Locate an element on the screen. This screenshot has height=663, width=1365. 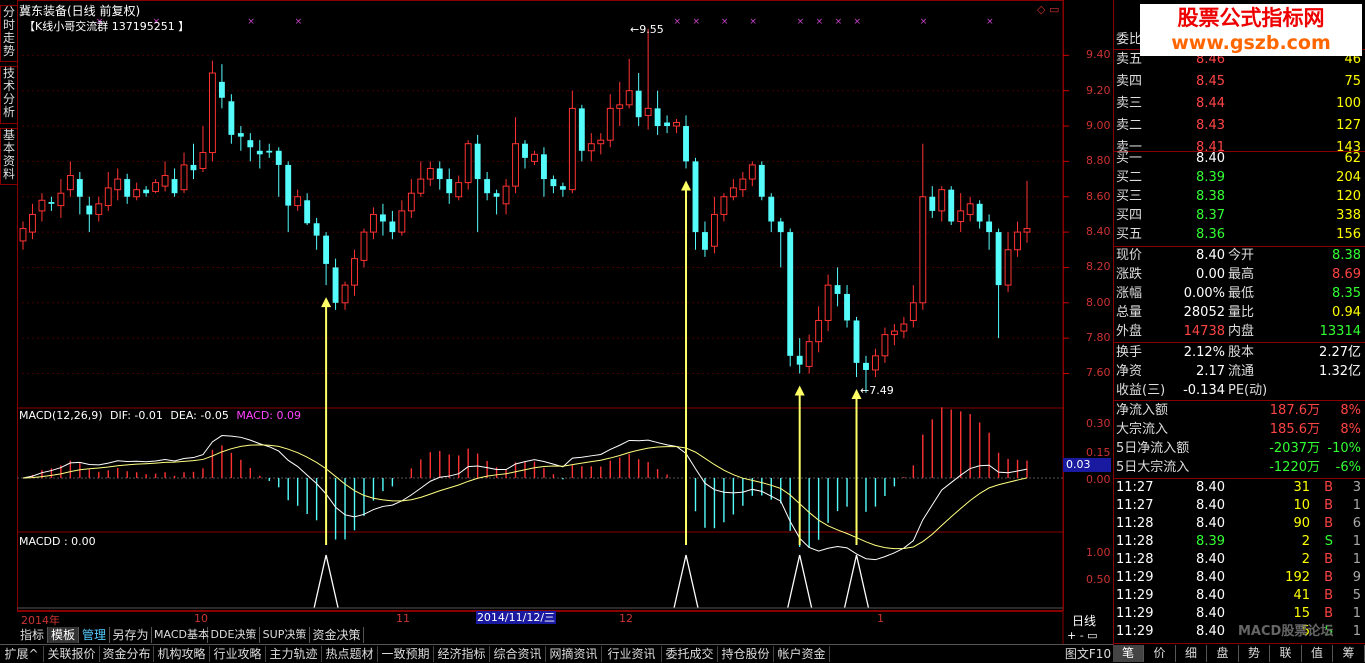
bid-volume: 120 is located at coordinates (1348, 196).